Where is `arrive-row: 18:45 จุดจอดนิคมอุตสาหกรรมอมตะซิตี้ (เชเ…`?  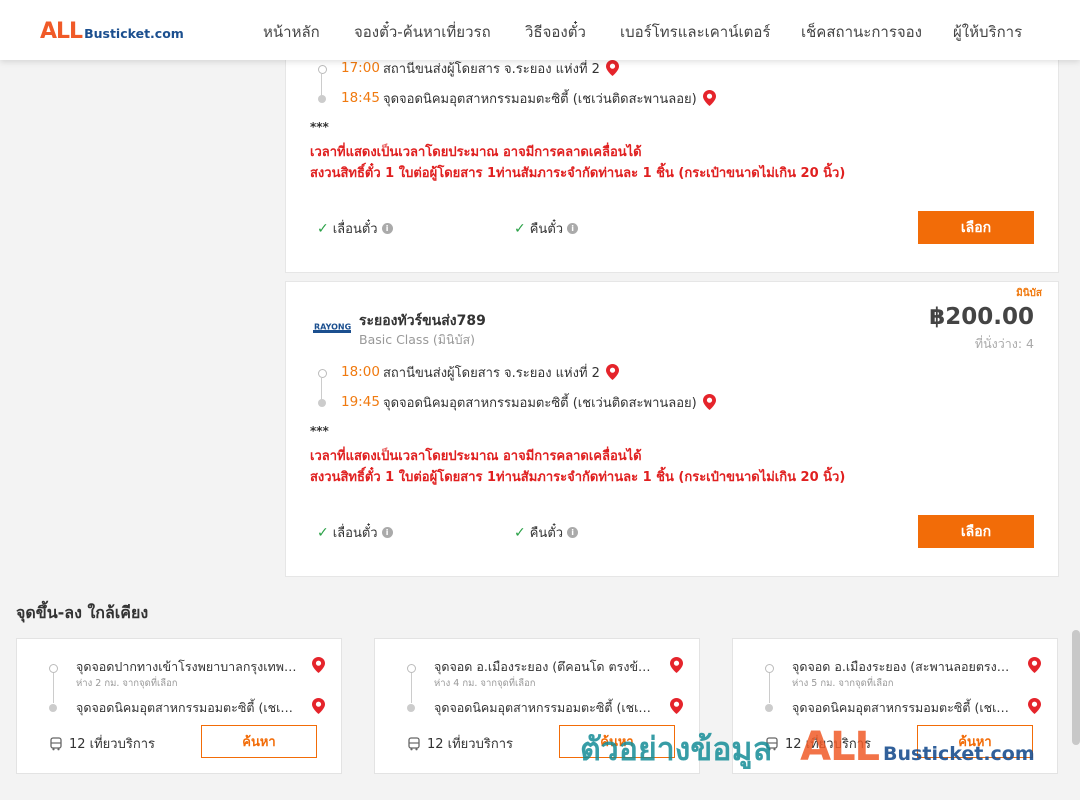
arrive-row: 18:45 จุดจอดนิคมอุตสาหกรรมอมตะซิตี้ (เชเ… is located at coordinates (528, 98).